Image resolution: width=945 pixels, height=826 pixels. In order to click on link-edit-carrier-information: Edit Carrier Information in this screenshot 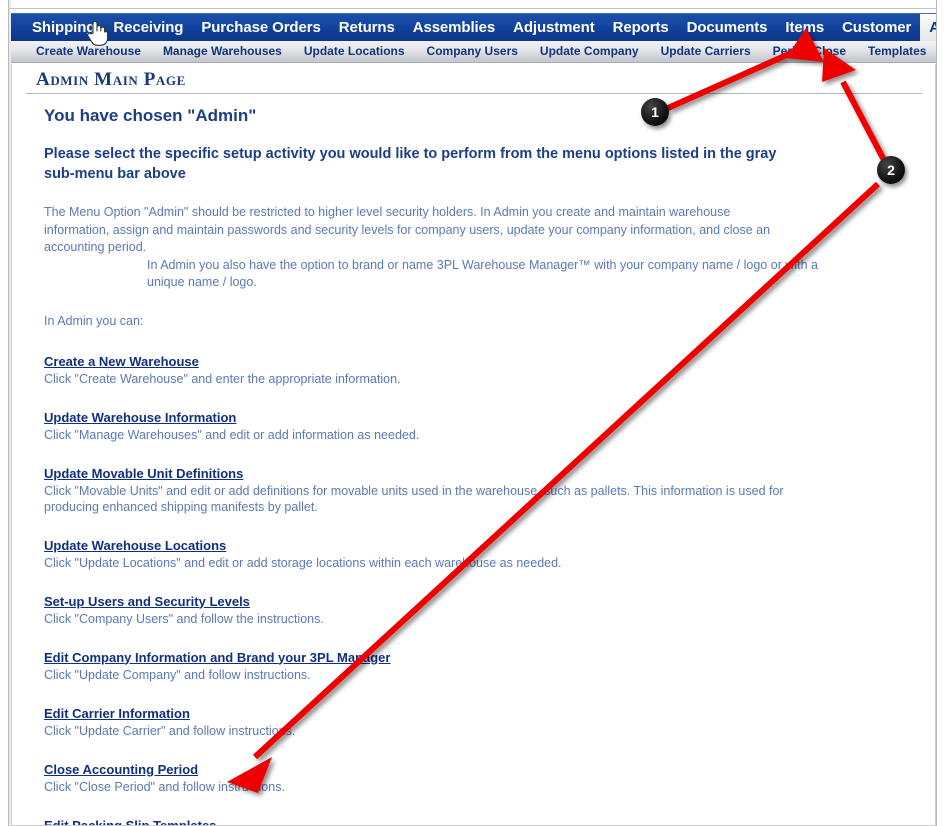, I will do `click(117, 713)`.